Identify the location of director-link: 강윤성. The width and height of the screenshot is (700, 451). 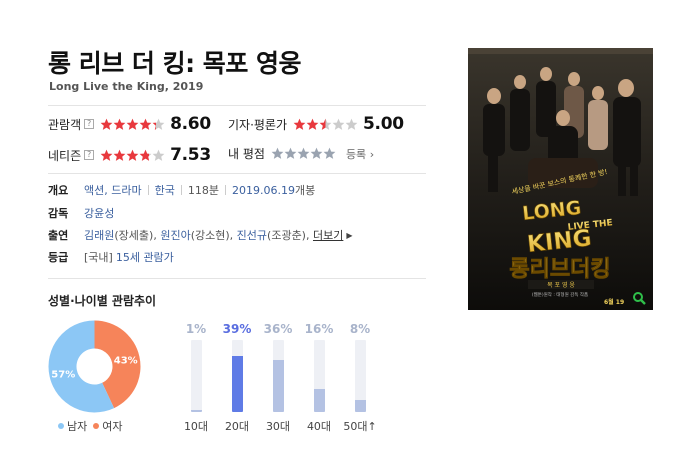
(99, 213).